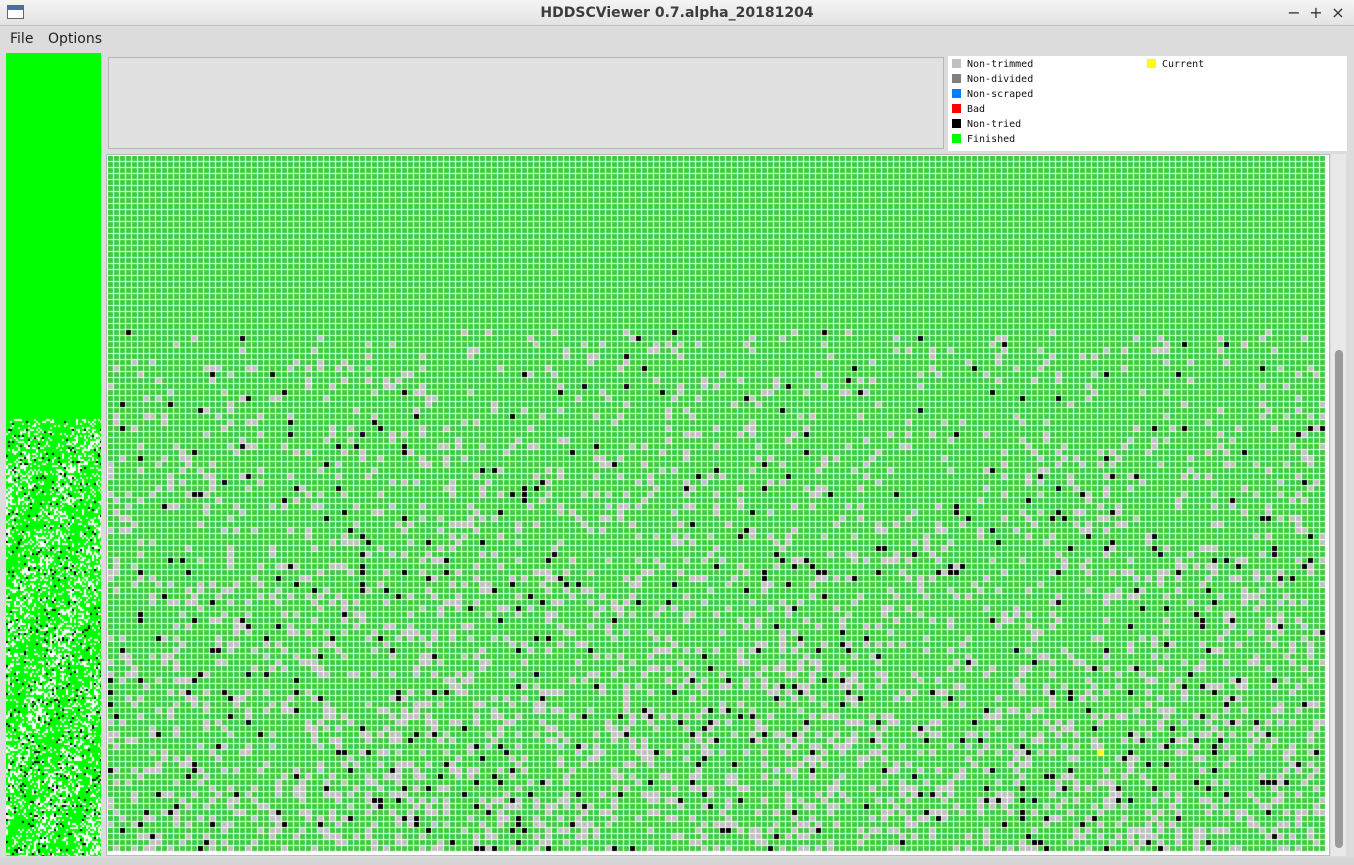  What do you see at coordinates (956, 63) in the screenshot?
I see `swatch-non-trimmed` at bounding box center [956, 63].